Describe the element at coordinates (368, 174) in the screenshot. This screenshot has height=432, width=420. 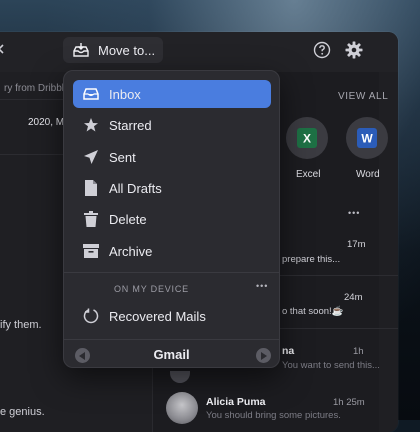
I see `app-label-word: Word` at that location.